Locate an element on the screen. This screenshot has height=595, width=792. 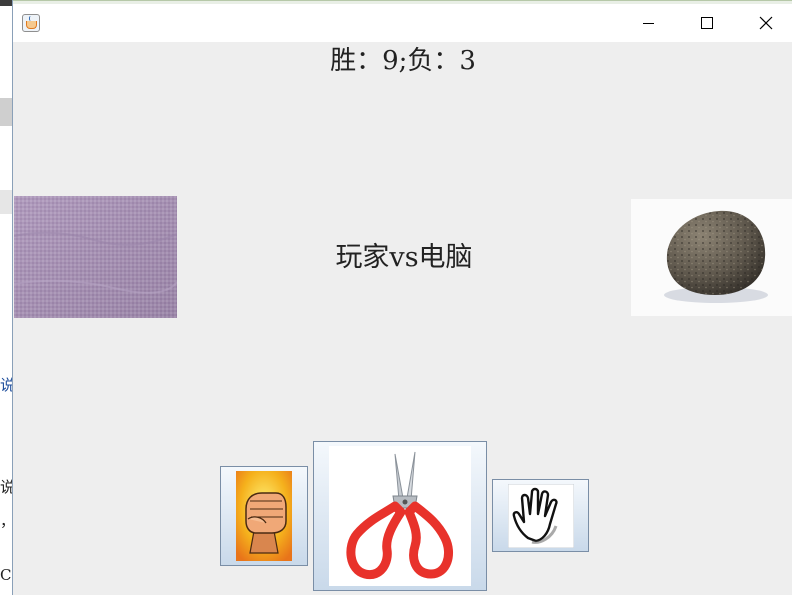
open-hand-icon is located at coordinates (541, 516).